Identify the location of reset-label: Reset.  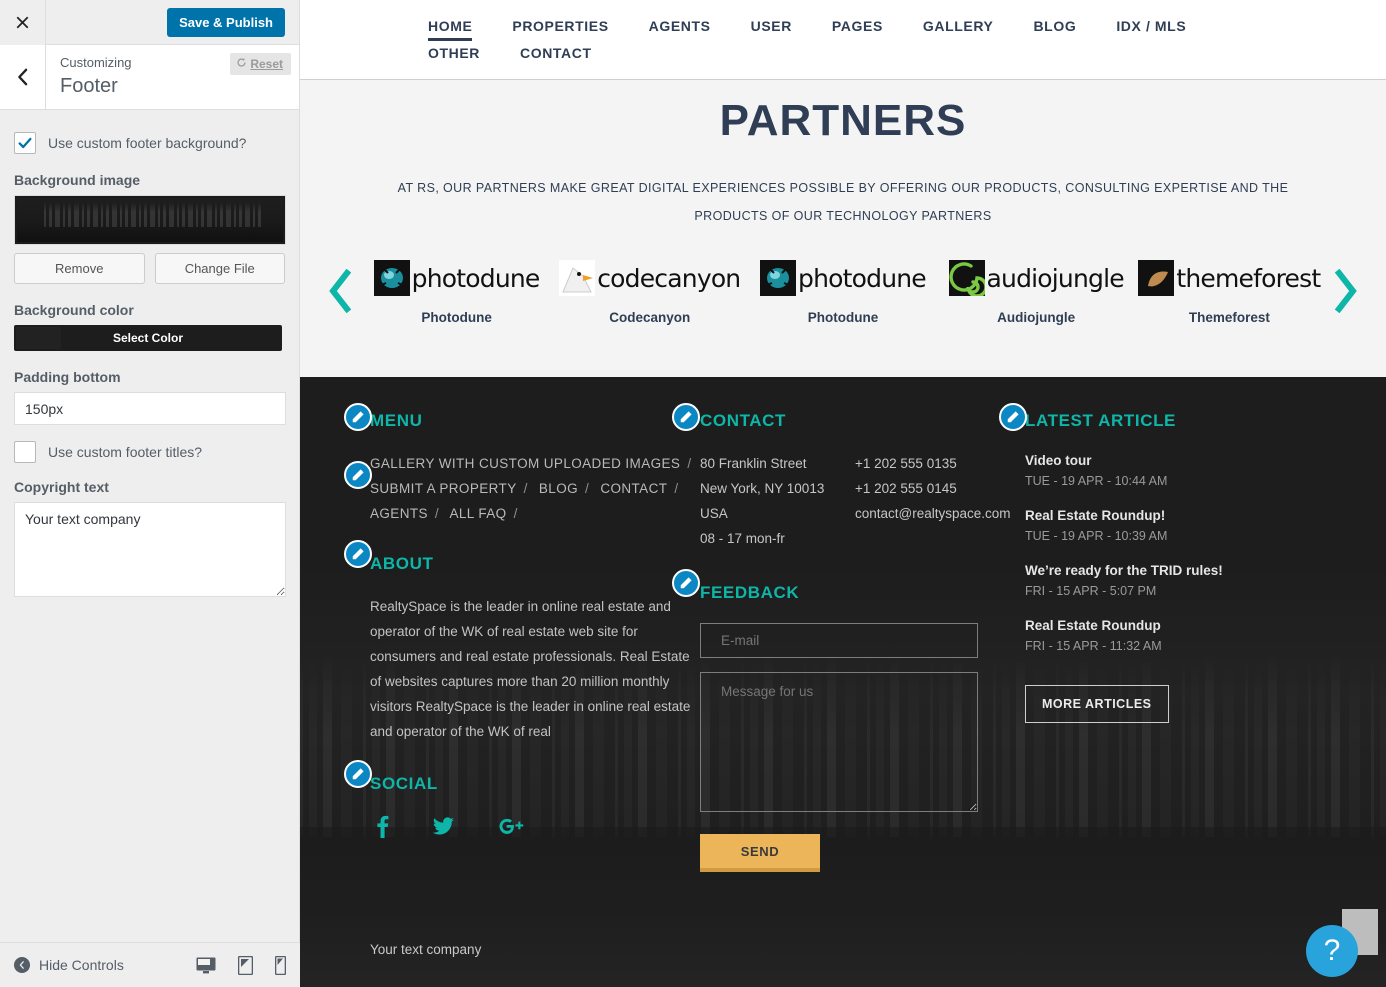
(266, 64).